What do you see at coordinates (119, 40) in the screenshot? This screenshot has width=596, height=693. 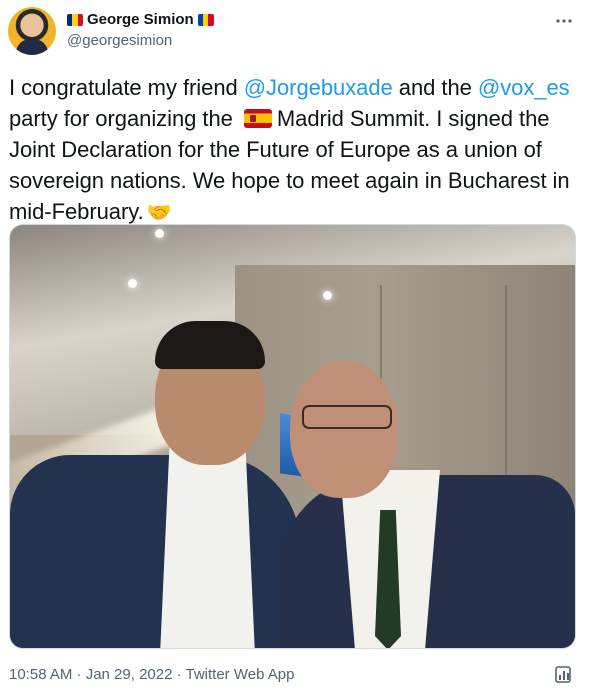 I see `author-handle: @georgesimion` at bounding box center [119, 40].